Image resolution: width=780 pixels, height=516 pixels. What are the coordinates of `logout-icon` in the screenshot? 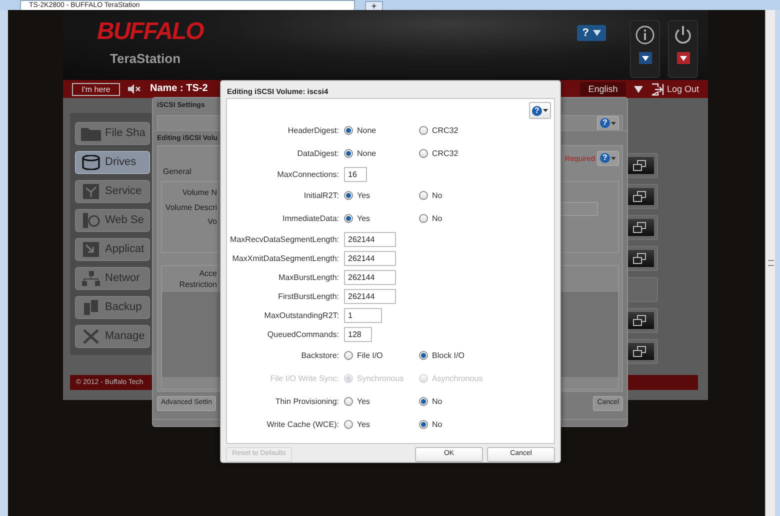 It's located at (657, 89).